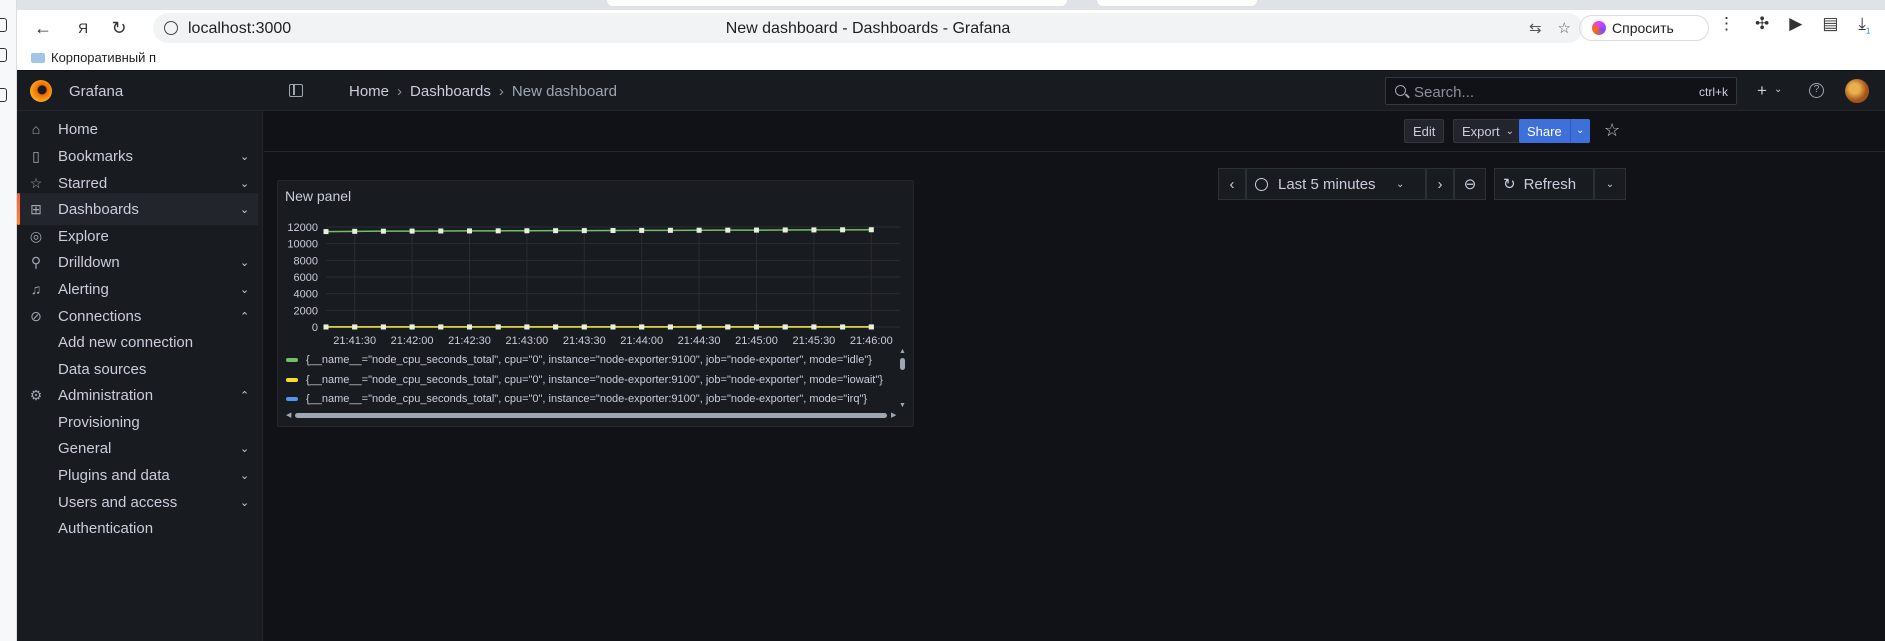 The width and height of the screenshot is (1885, 641). What do you see at coordinates (1857, 91) in the screenshot?
I see `avatar` at bounding box center [1857, 91].